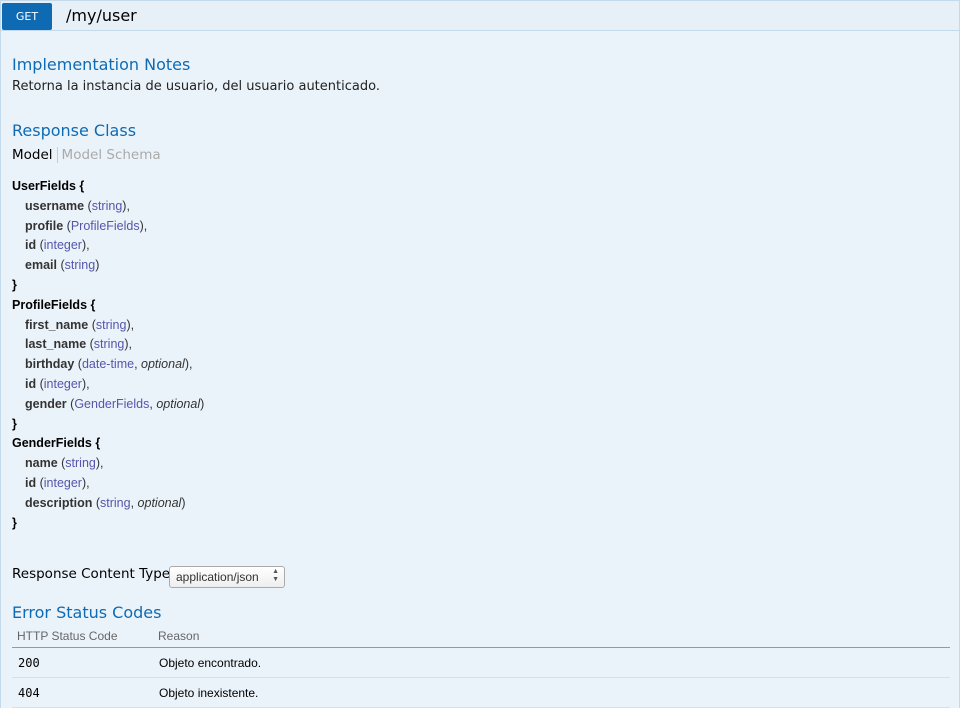  What do you see at coordinates (275, 575) in the screenshot?
I see `select-arrows-icon: ▲ ▼` at bounding box center [275, 575].